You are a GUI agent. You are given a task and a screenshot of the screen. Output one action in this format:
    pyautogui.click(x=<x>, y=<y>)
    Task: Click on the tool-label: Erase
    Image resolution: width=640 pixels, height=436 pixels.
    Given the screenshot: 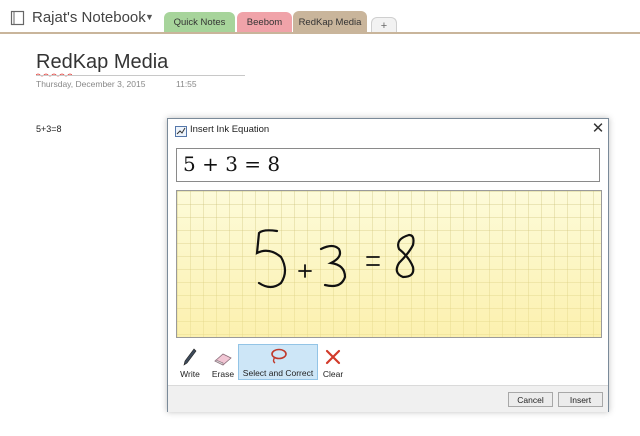 What is the action you would take?
    pyautogui.click(x=223, y=374)
    